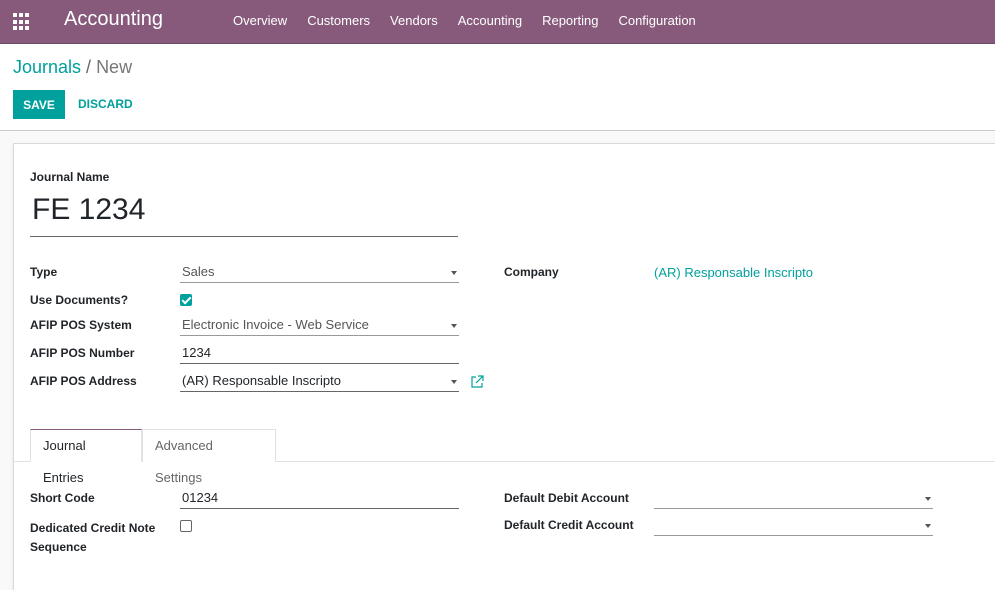  Describe the element at coordinates (186, 526) in the screenshot. I see `dedicated-credit-note-checkbox` at that location.